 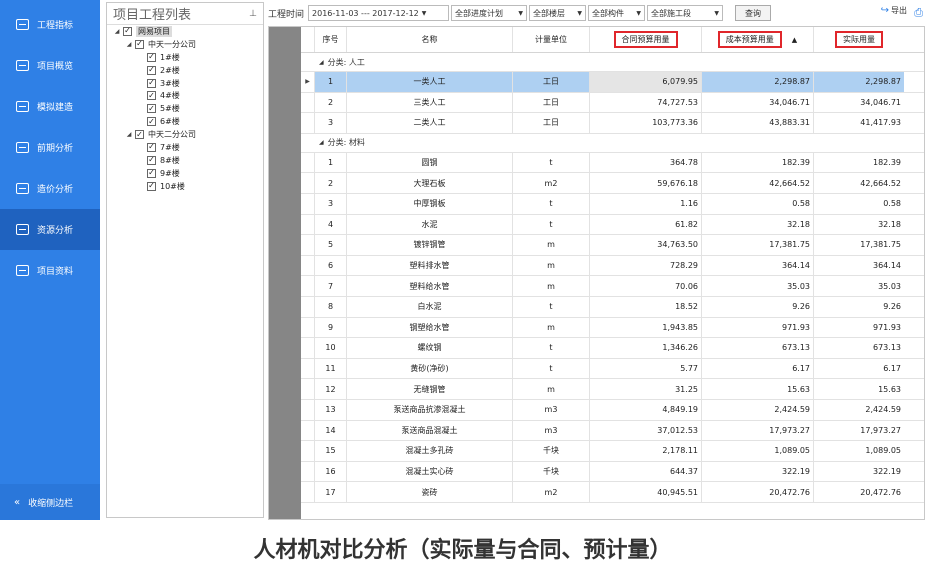 What do you see at coordinates (612, 82) in the screenshot?
I see `table-row: ▶ 1 一类人工 工日 6,079.95 2,298.87 2,298.87` at bounding box center [612, 82].